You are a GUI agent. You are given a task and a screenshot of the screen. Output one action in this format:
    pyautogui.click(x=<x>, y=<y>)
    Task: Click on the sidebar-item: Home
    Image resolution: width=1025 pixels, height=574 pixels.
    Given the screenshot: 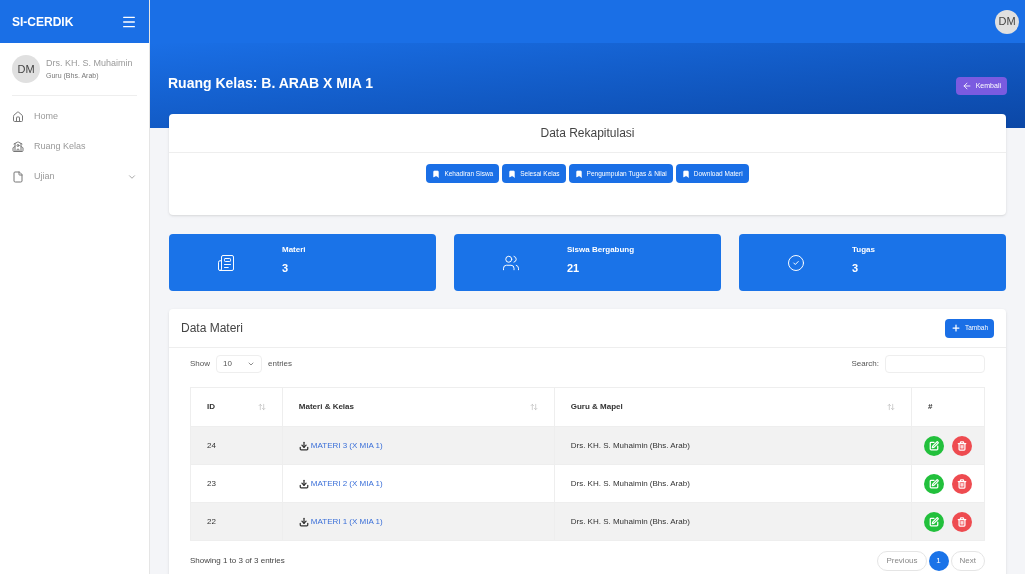 What is the action you would take?
    pyautogui.click(x=74, y=117)
    